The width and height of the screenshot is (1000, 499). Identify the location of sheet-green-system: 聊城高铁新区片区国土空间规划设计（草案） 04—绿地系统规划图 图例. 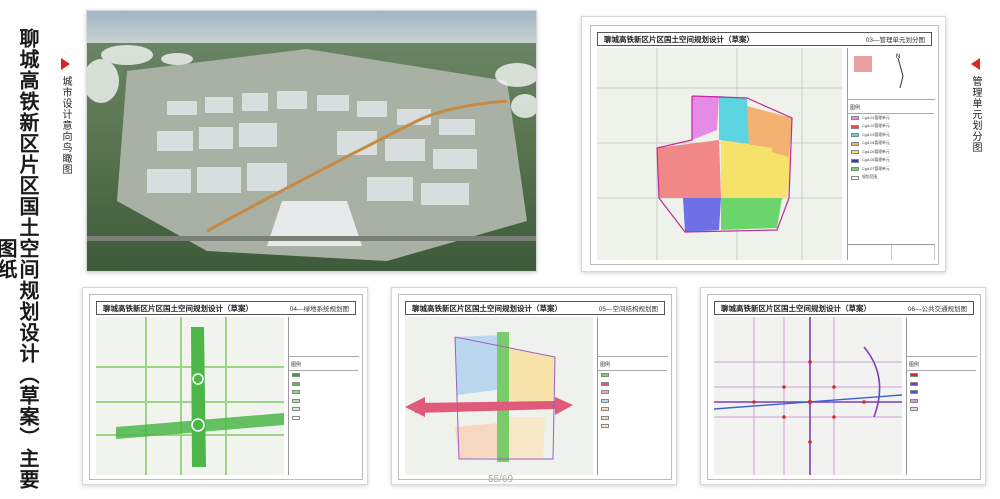
(225, 386).